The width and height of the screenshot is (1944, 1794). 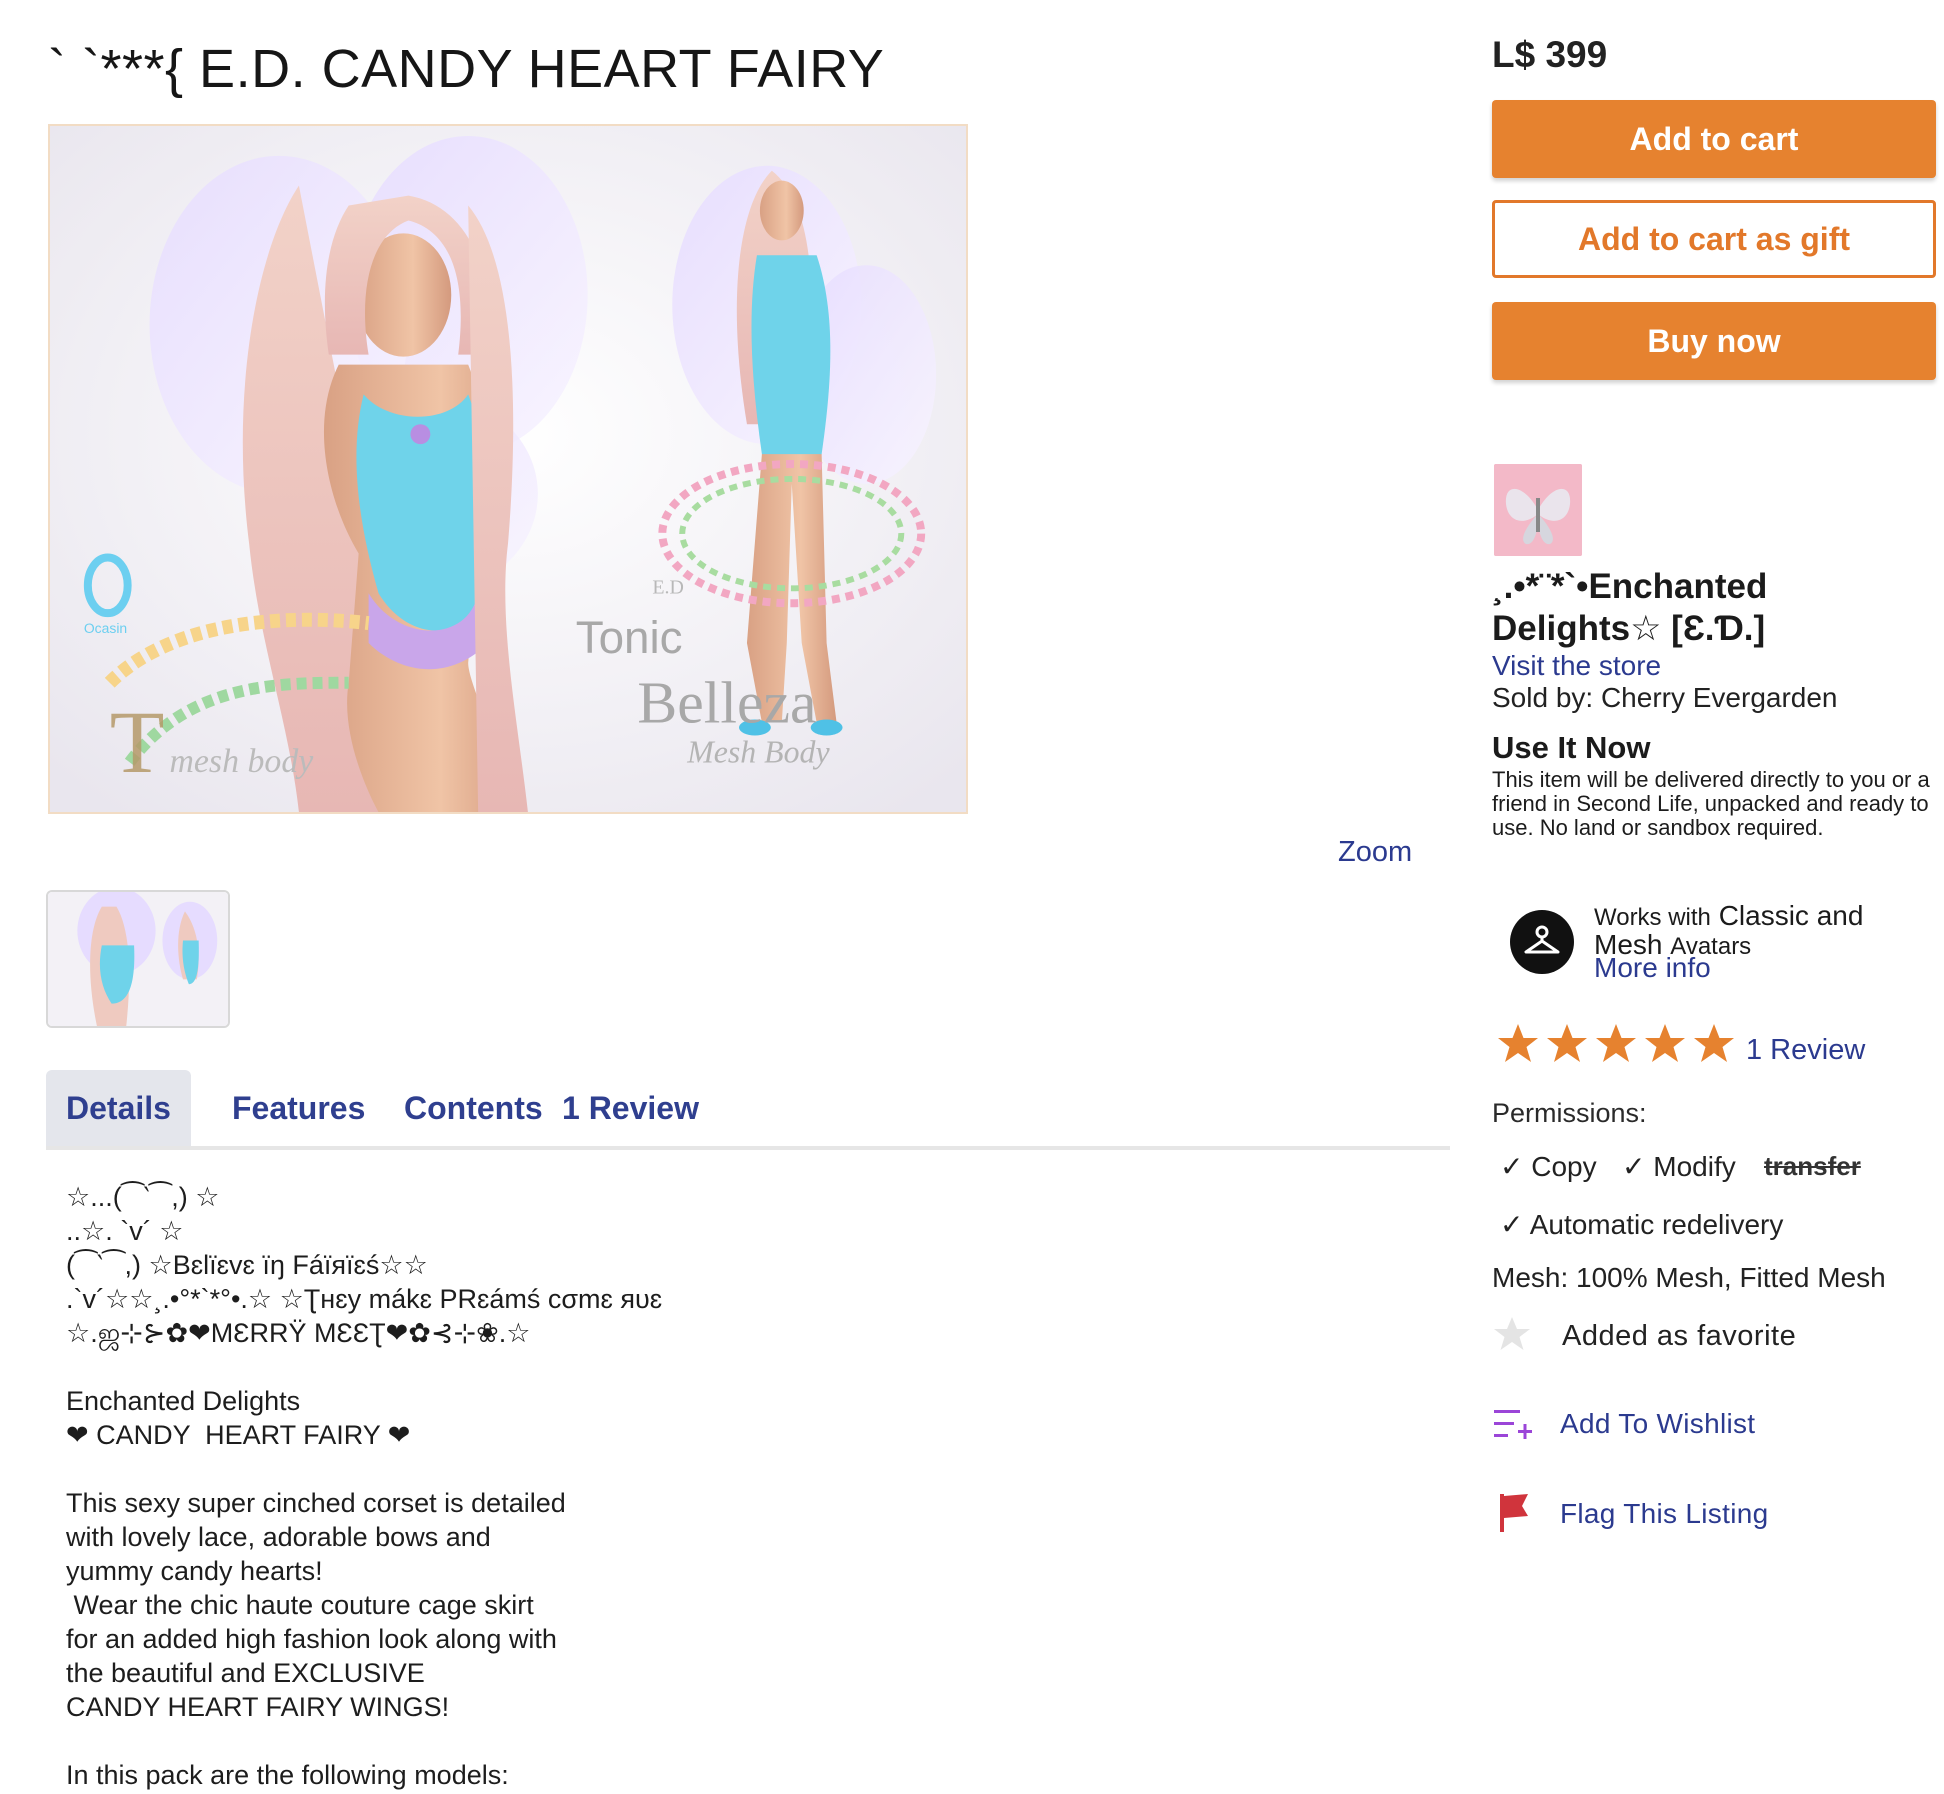 What do you see at coordinates (1514, 1512) in the screenshot?
I see `flag-icon` at bounding box center [1514, 1512].